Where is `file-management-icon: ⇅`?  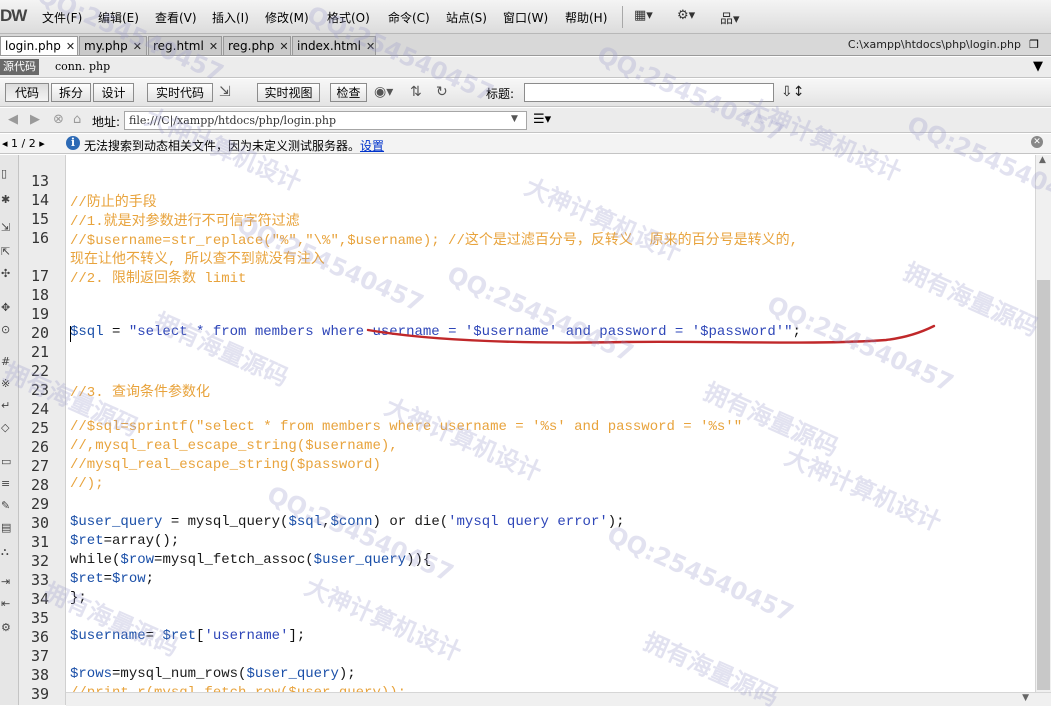 file-management-icon: ⇅ is located at coordinates (416, 92).